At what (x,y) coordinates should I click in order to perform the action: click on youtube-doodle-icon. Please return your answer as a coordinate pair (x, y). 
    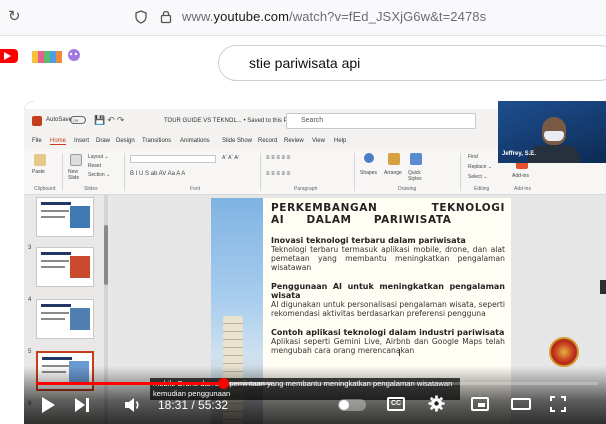
    Looking at the image, I should click on (56, 56).